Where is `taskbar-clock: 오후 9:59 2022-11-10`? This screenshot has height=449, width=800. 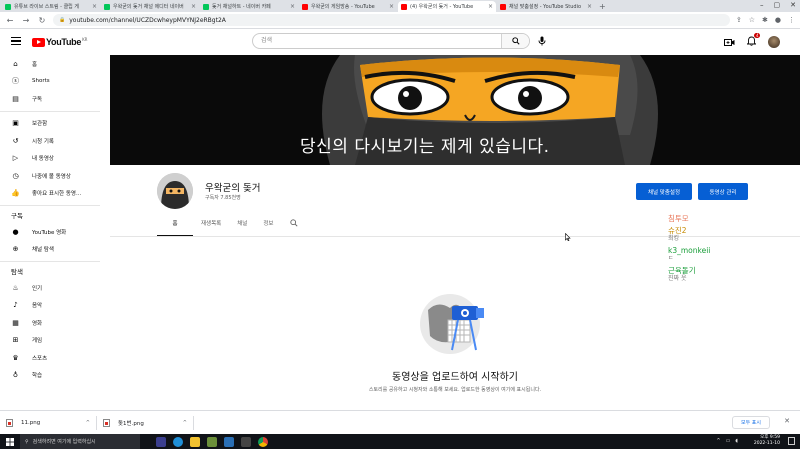 taskbar-clock: 오후 9:59 2022-11-10 is located at coordinates (767, 441).